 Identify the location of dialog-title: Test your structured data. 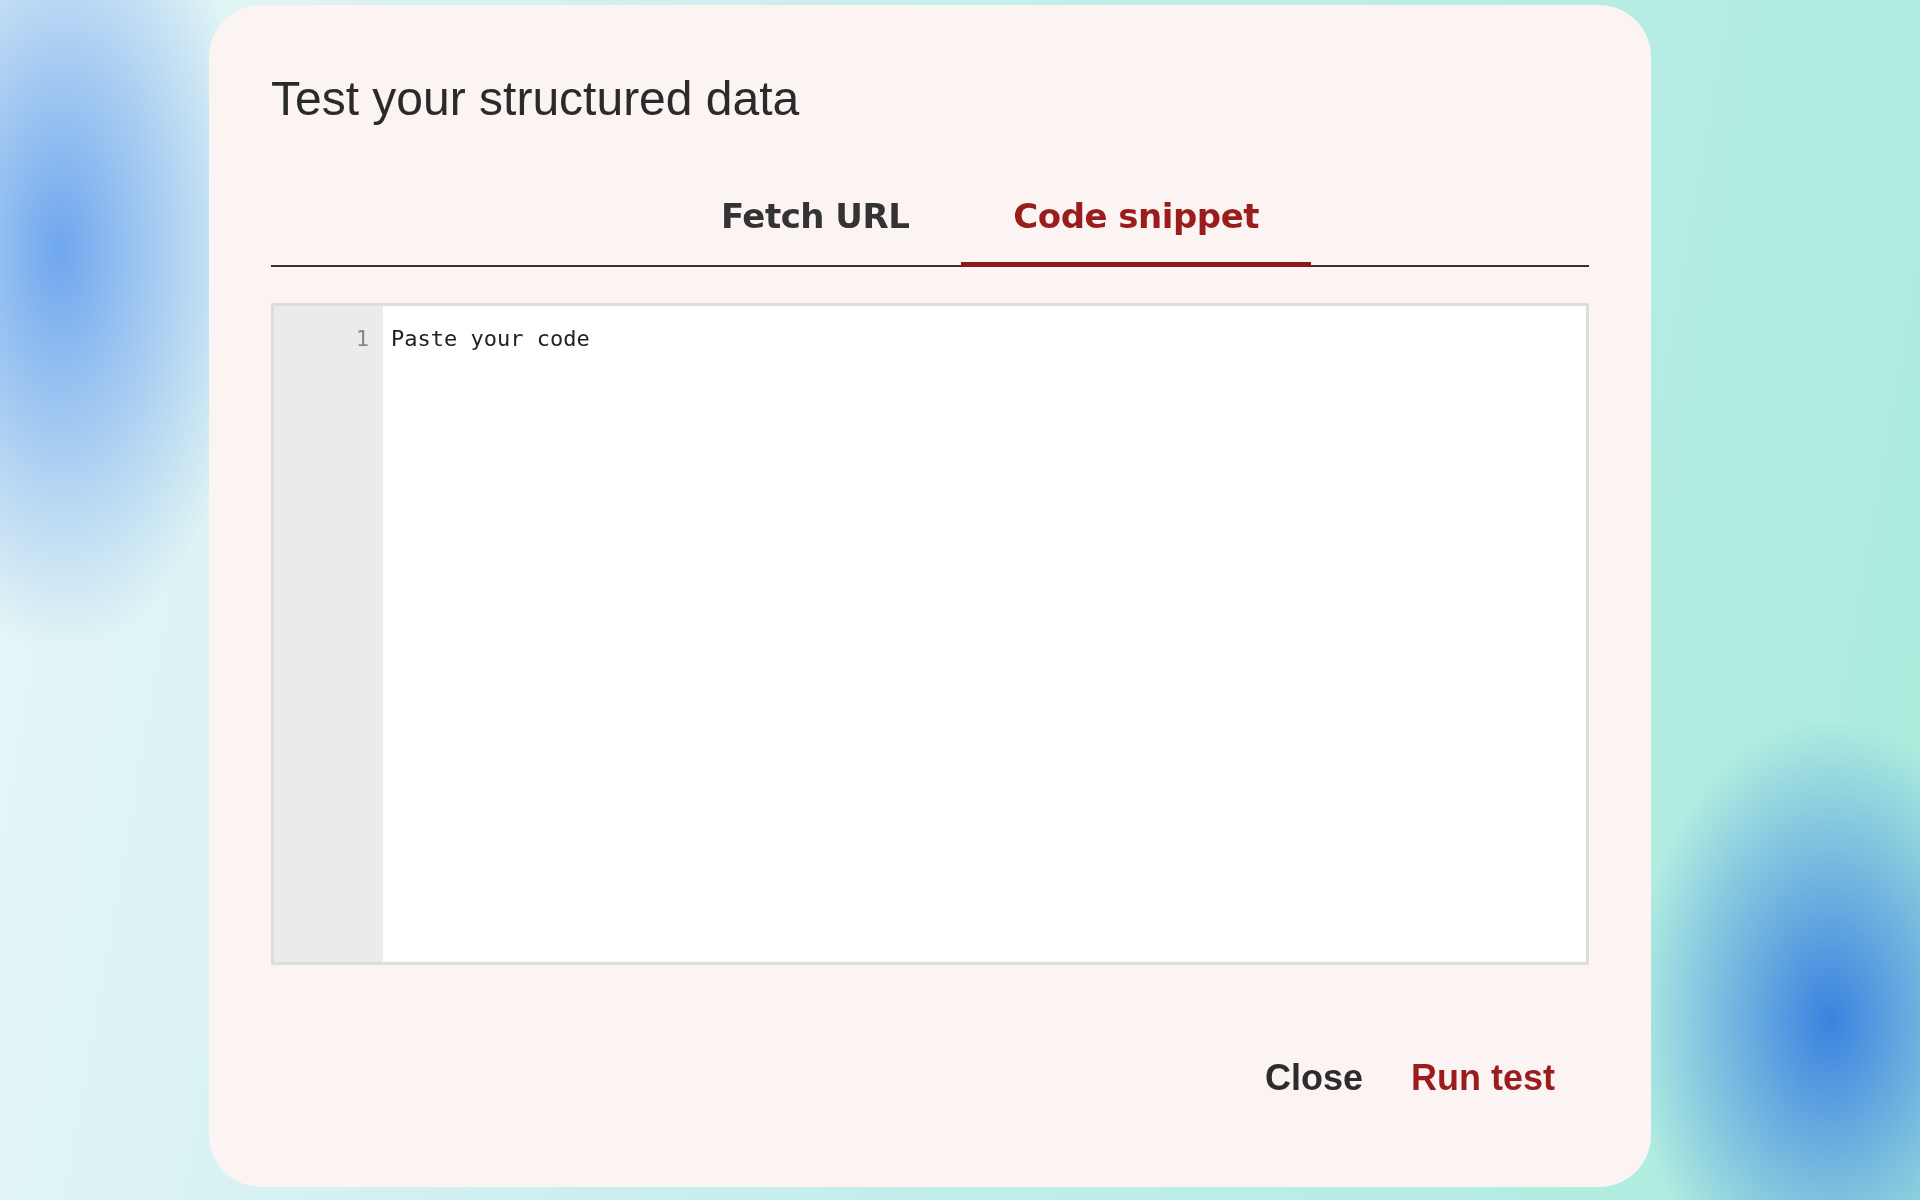
(536, 98).